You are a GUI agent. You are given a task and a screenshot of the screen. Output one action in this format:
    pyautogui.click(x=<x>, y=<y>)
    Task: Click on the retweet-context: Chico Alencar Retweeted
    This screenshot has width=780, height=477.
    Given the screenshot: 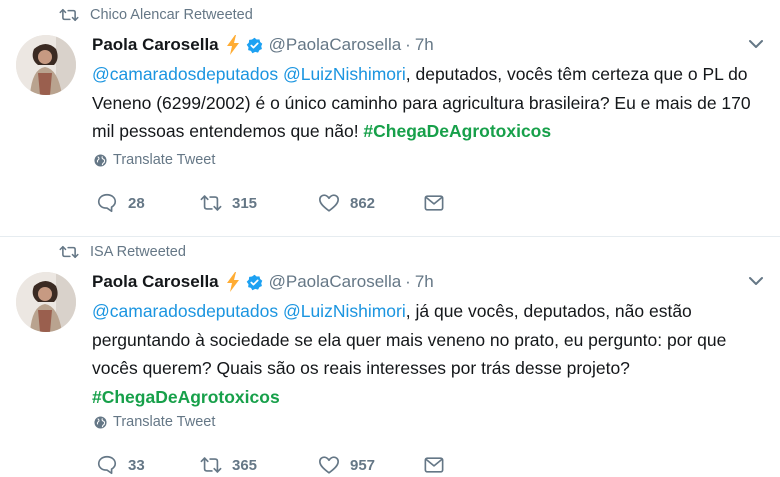 What is the action you would take?
    pyautogui.click(x=155, y=15)
    